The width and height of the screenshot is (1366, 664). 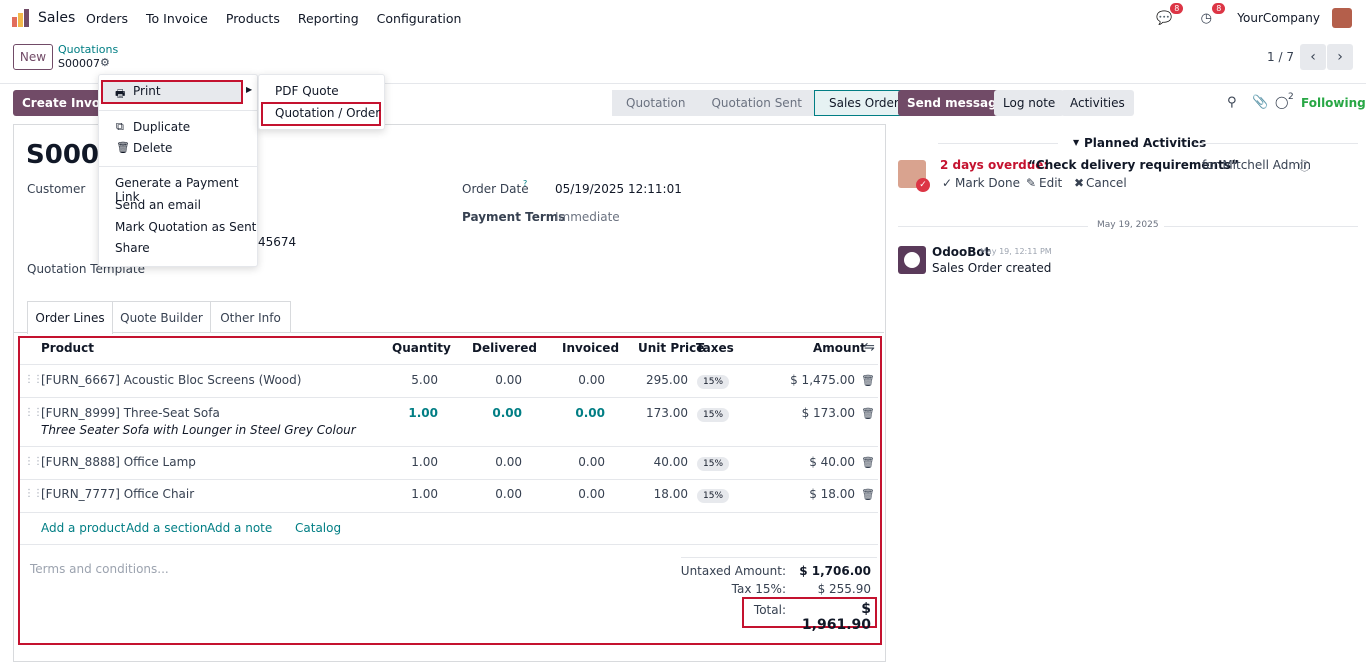 What do you see at coordinates (987, 183) in the screenshot?
I see `mark-done-button: Mark Done` at bounding box center [987, 183].